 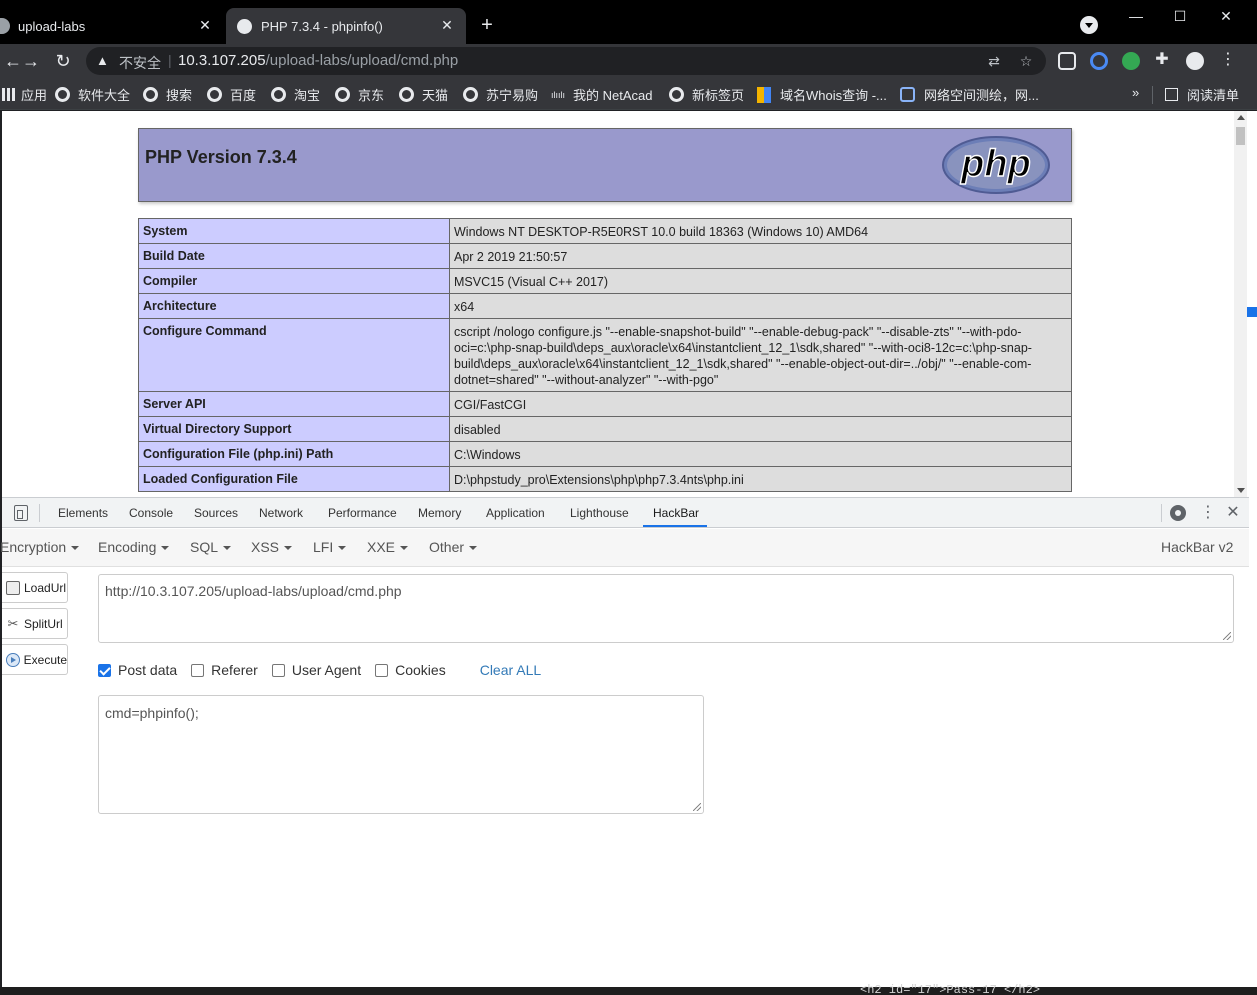 I want to click on profile-avatar-icon, so click(x=1195, y=61).